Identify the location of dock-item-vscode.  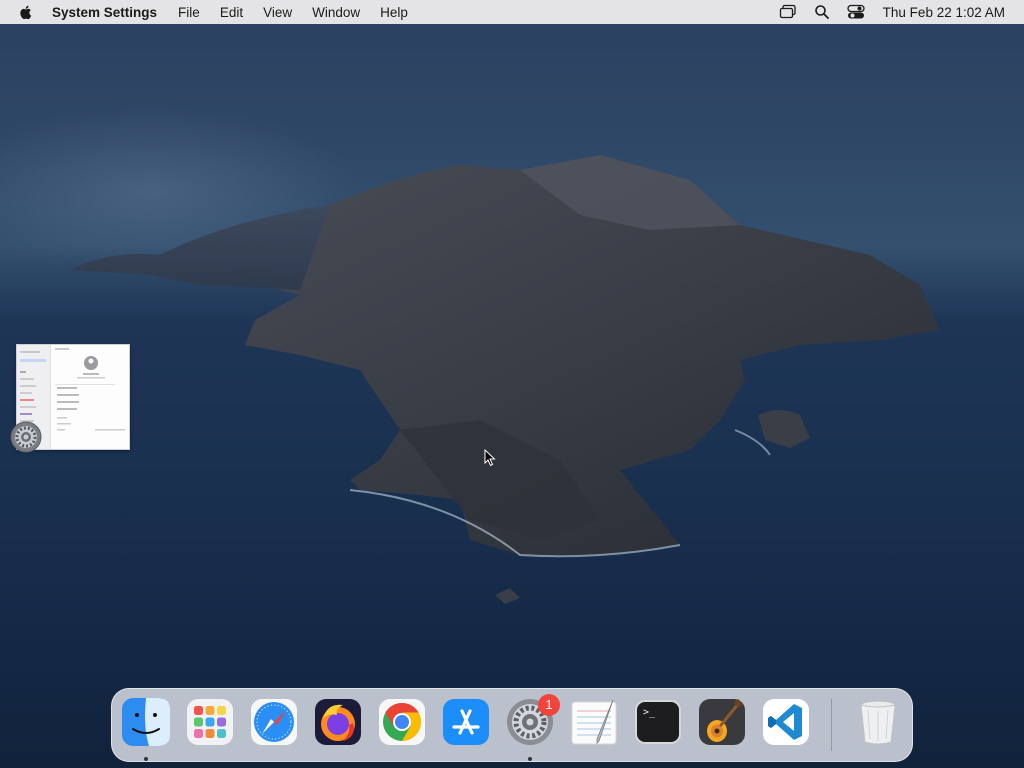
(786, 722).